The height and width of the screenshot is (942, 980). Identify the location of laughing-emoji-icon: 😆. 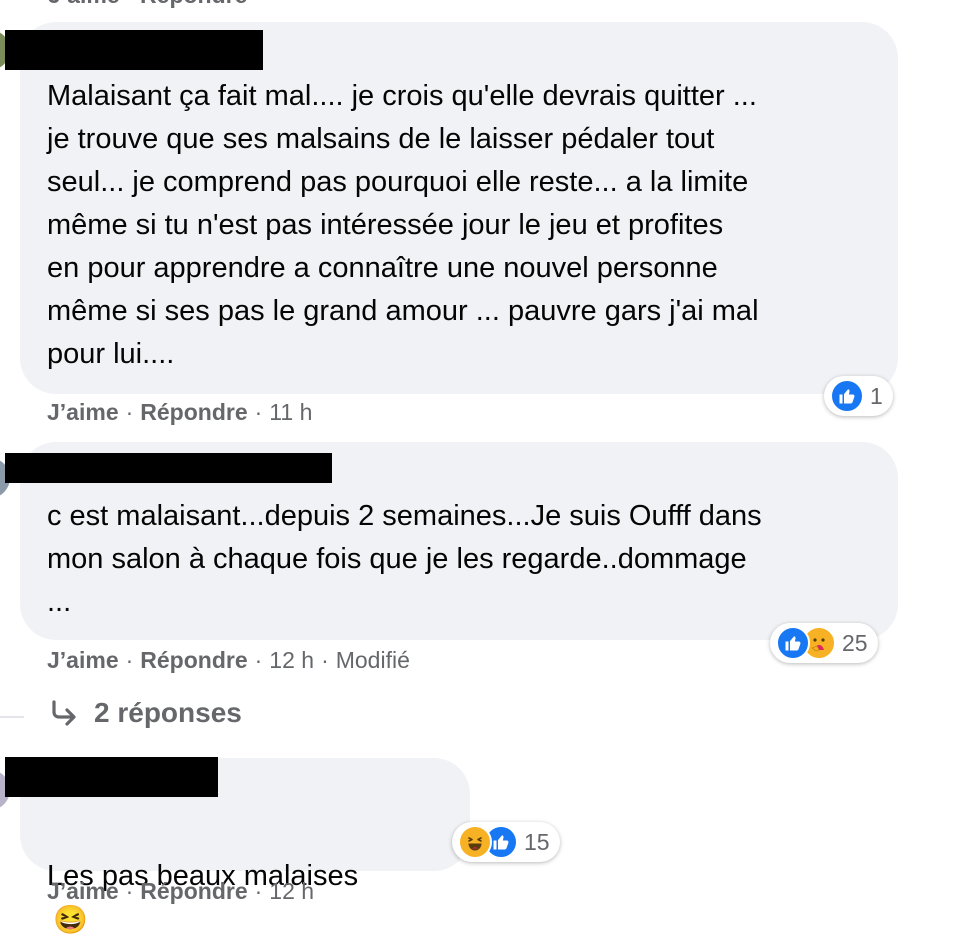
(70, 919).